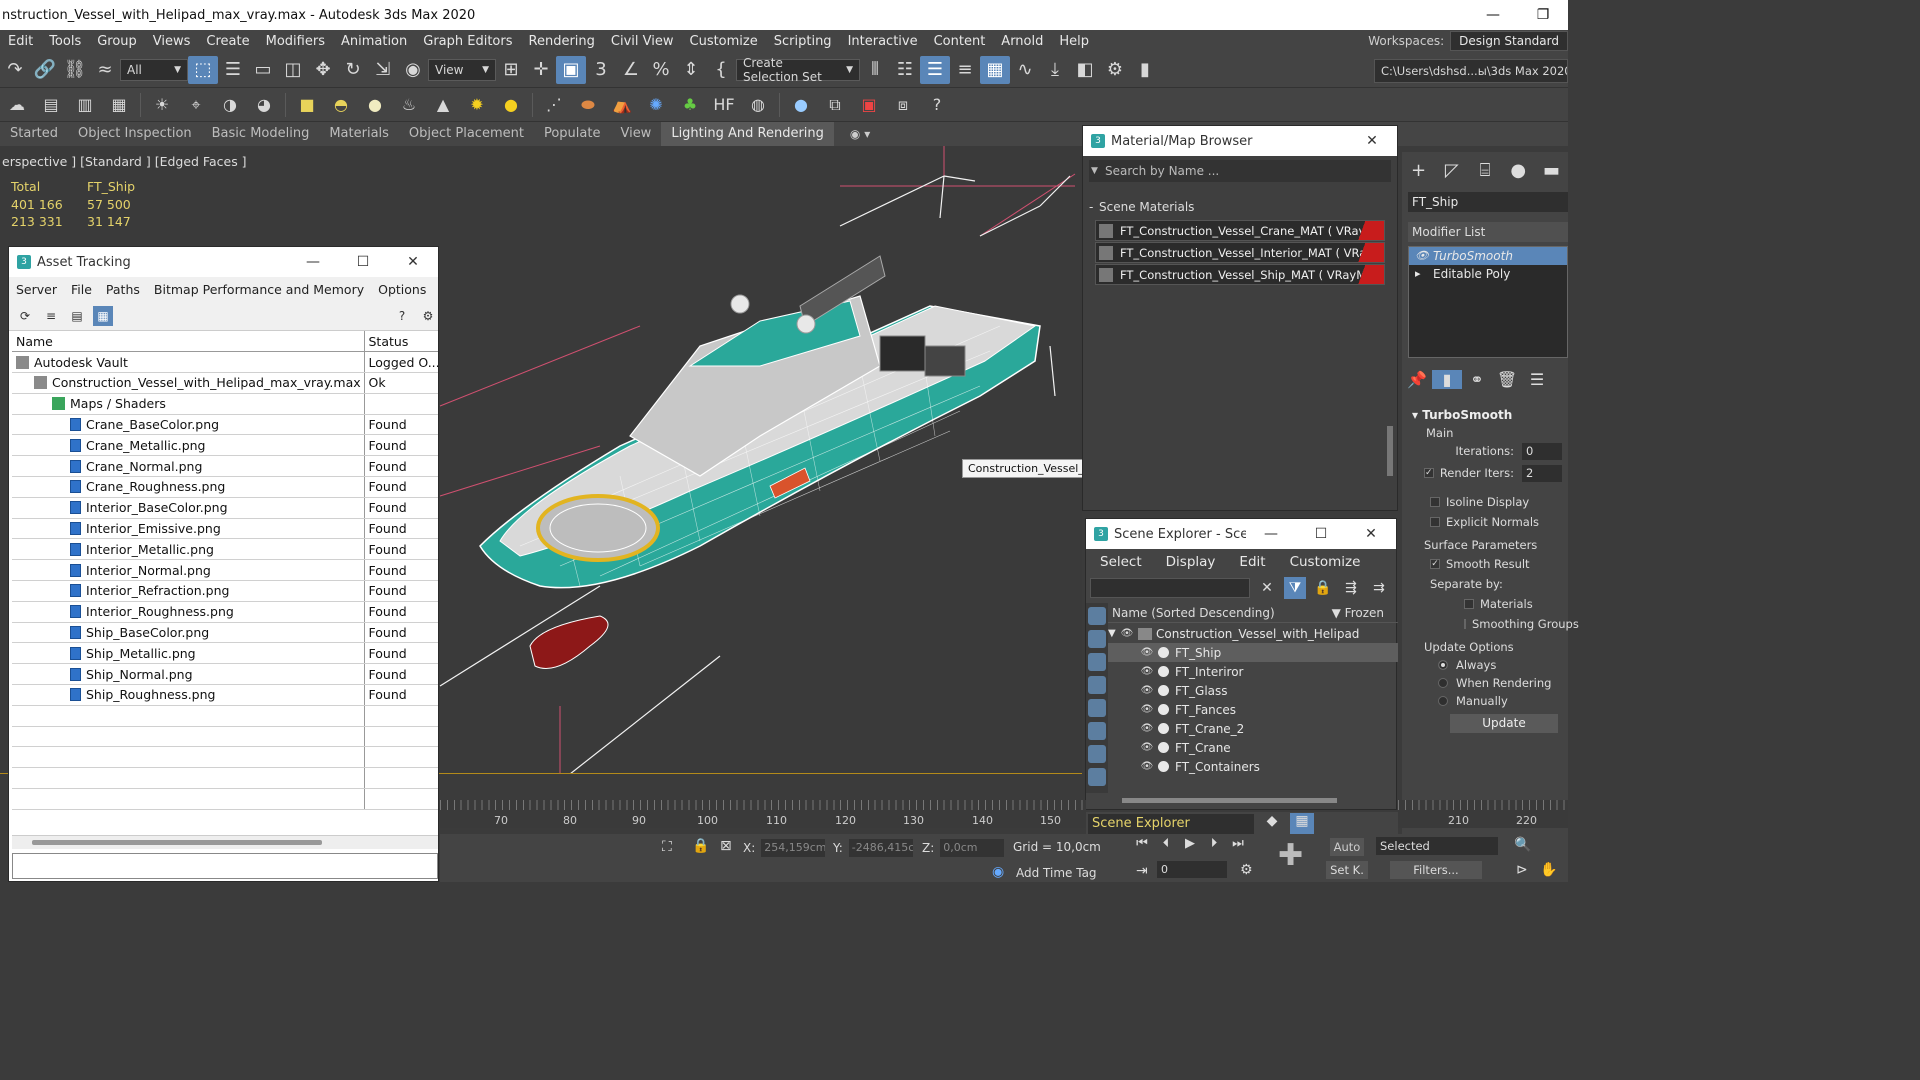 The image size is (1920, 1080). Describe the element at coordinates (631, 70) in the screenshot. I see `angle-snap-icon: ∠` at that location.